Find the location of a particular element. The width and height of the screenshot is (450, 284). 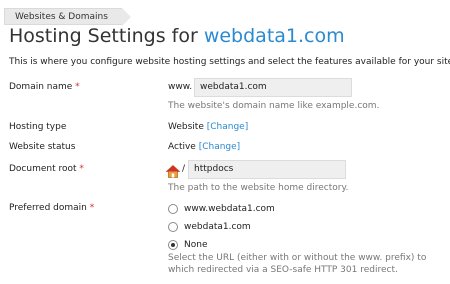

radio-label: None is located at coordinates (196, 245).